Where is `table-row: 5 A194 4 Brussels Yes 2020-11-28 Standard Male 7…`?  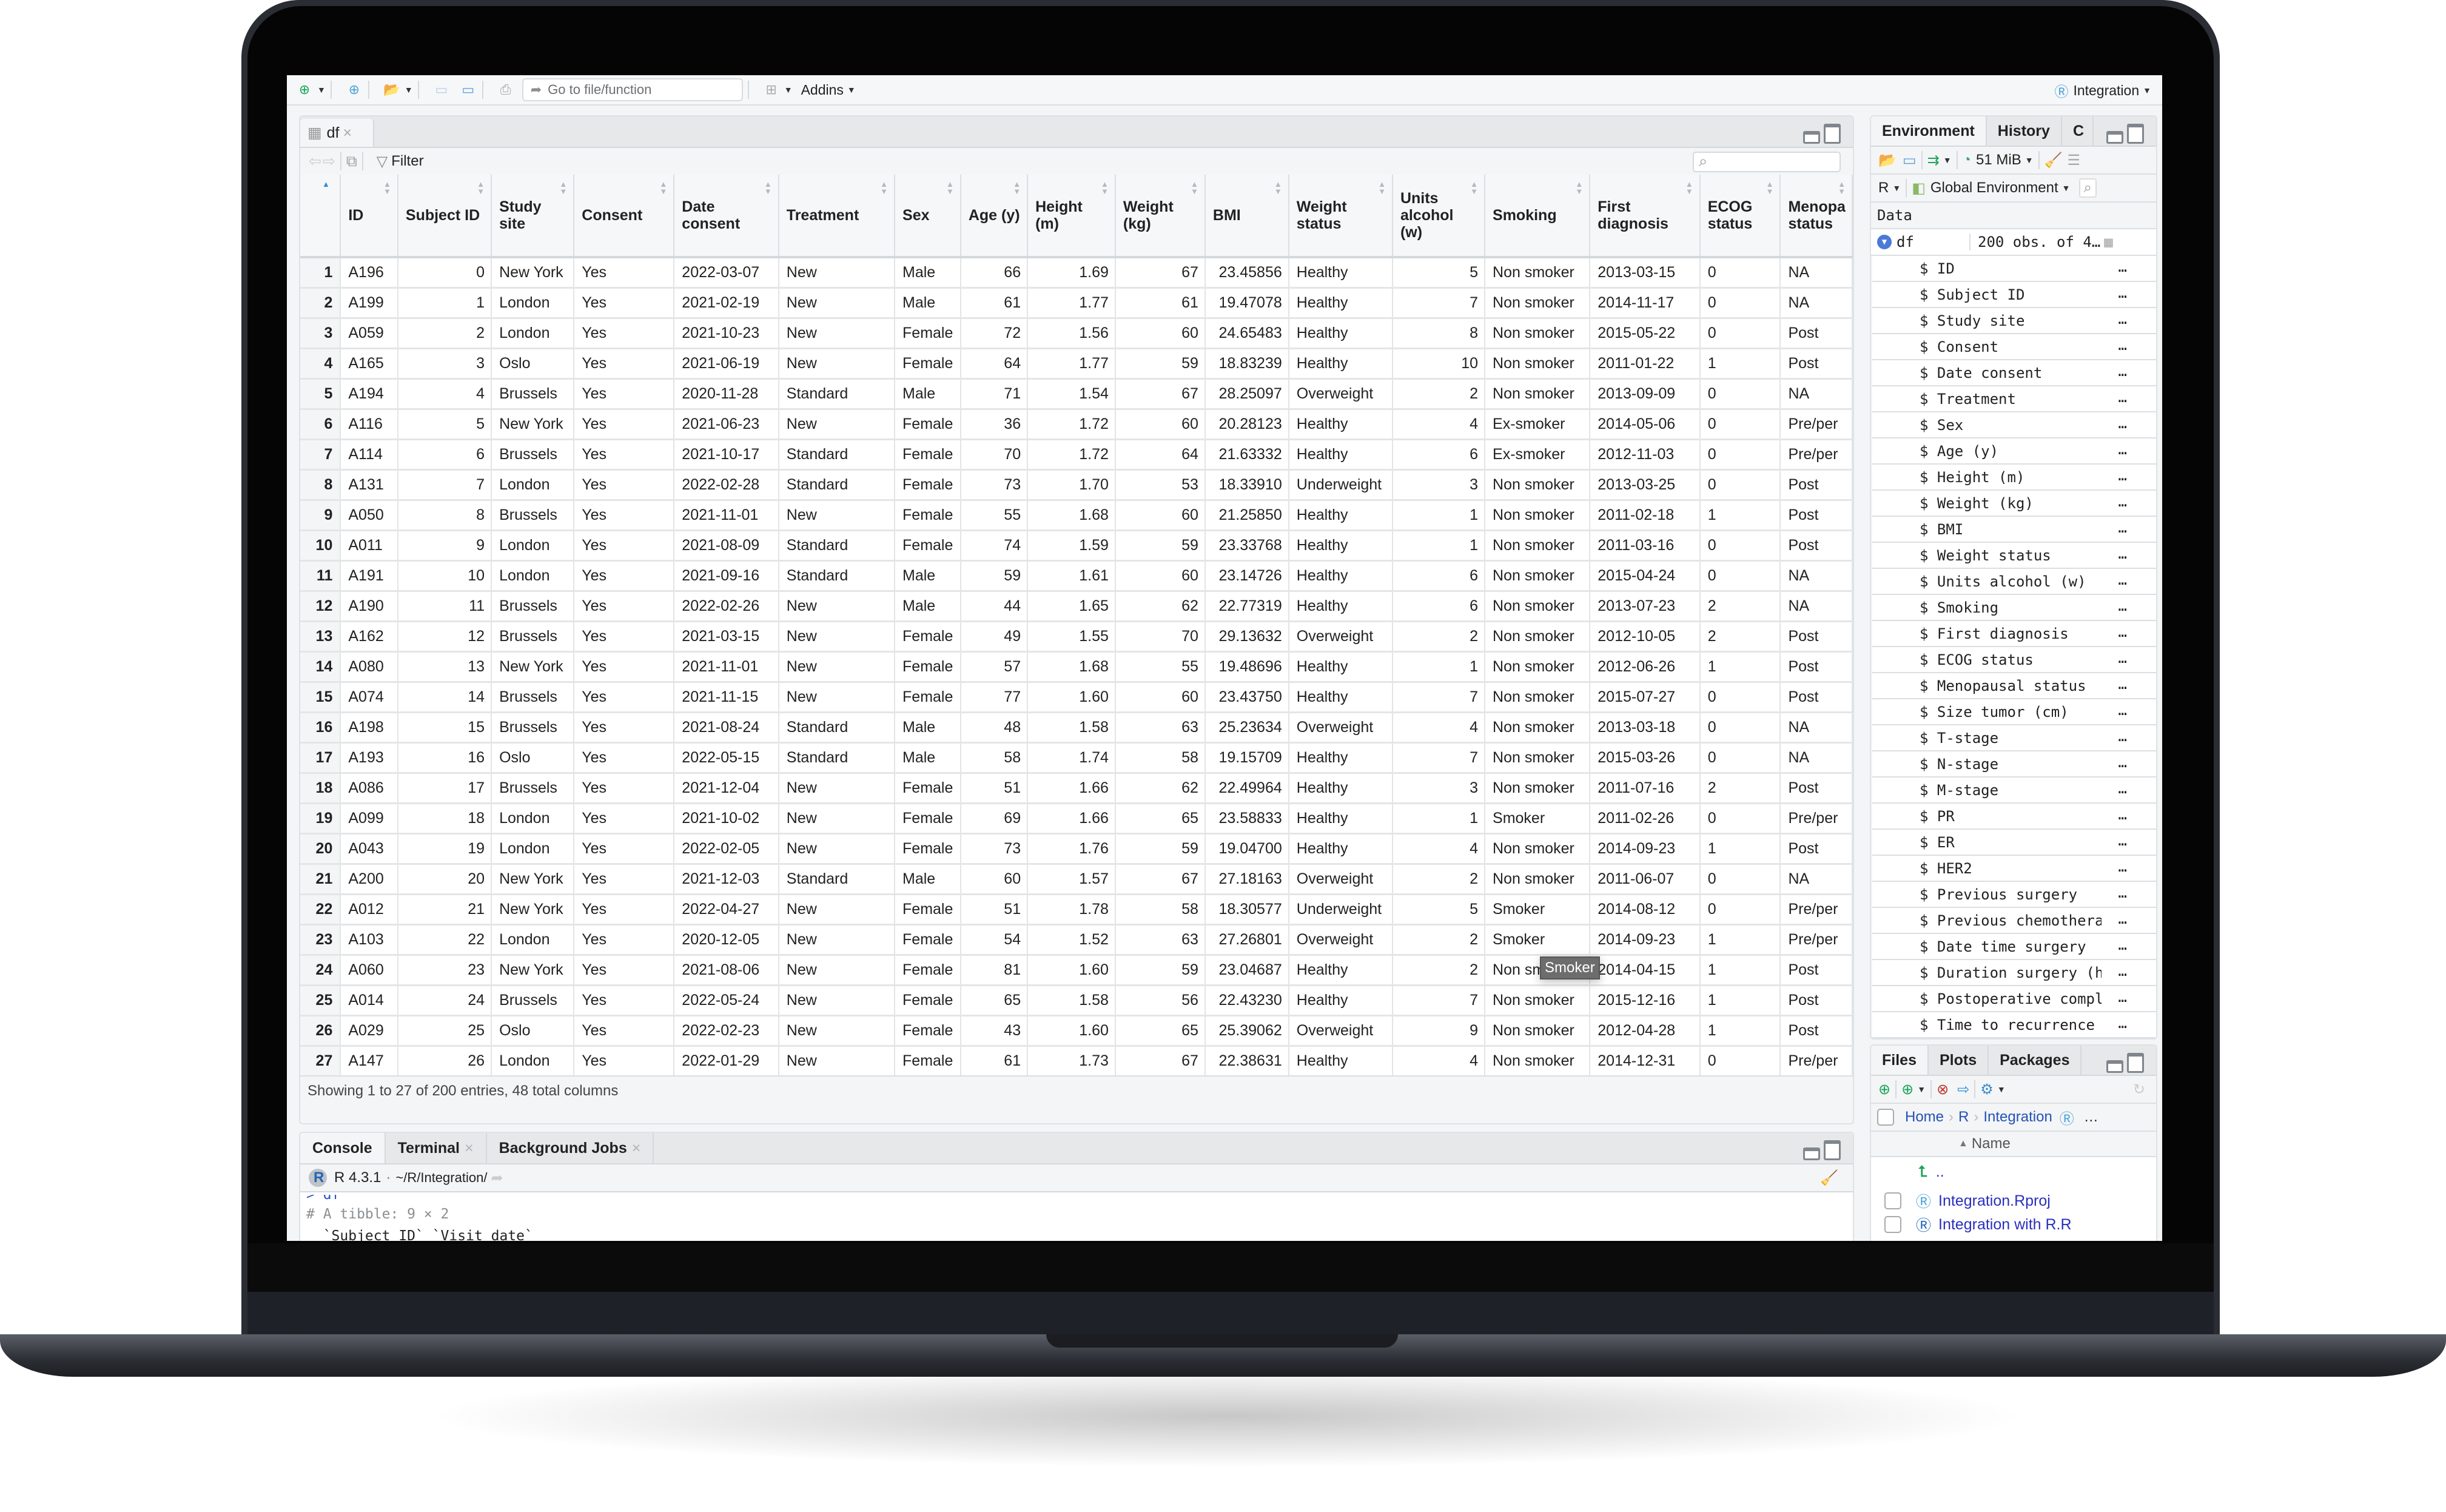 table-row: 5 A194 4 Brussels Yes 2020-11-28 Standard Male 7… is located at coordinates (1076, 394).